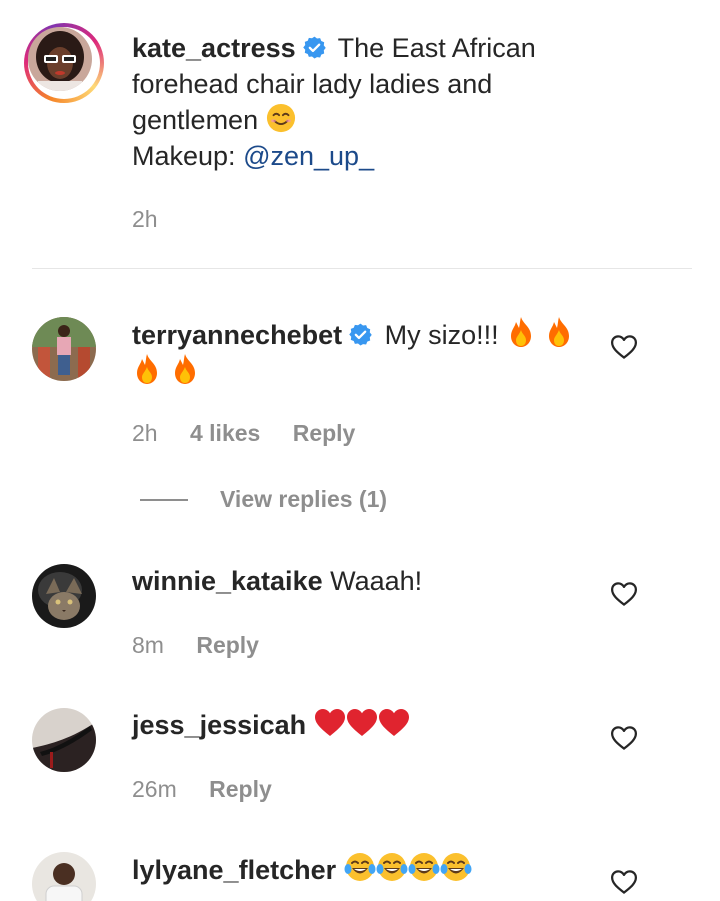 This screenshot has height=901, width=720. What do you see at coordinates (362, 268) in the screenshot?
I see `divider` at bounding box center [362, 268].